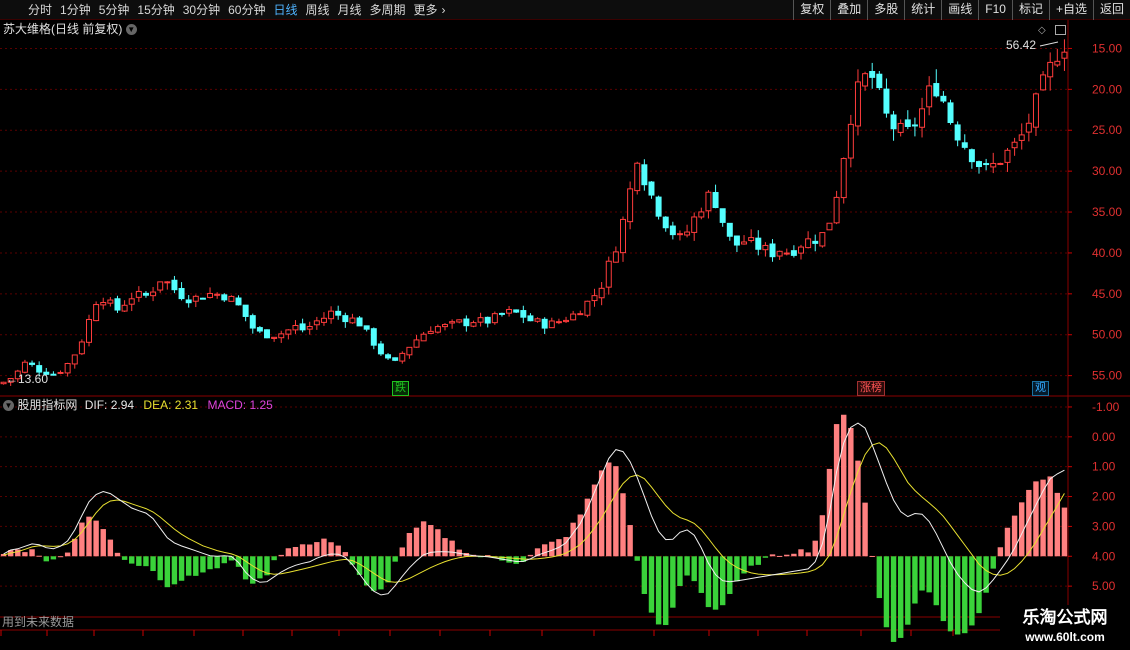  I want to click on signal-badge-zhangbang: 涨榜, so click(871, 388).